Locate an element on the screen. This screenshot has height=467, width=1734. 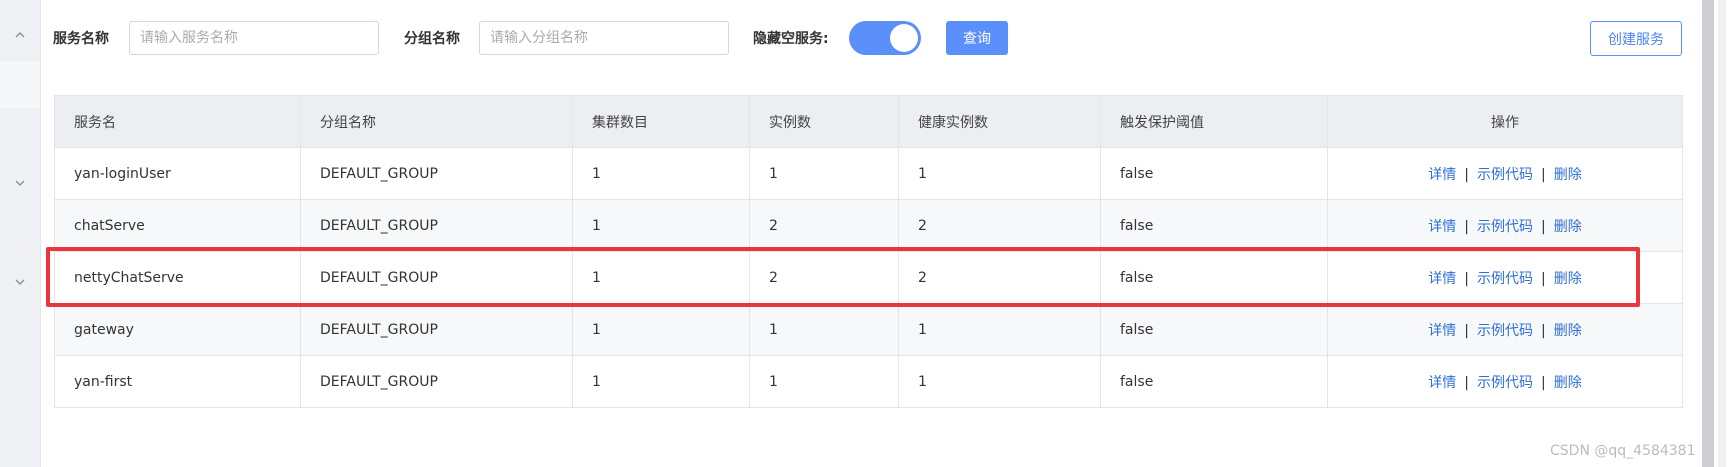
sidebar is located at coordinates (20, 233).